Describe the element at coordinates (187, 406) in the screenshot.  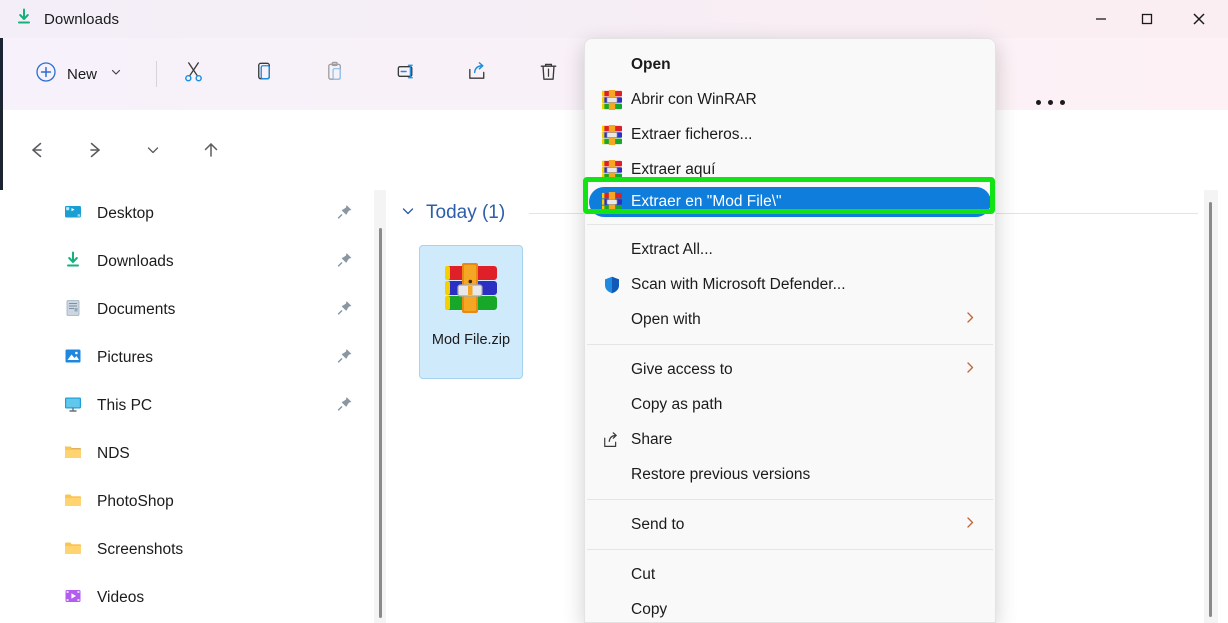
I see `sidebar-item-this-pc: This PC` at that location.